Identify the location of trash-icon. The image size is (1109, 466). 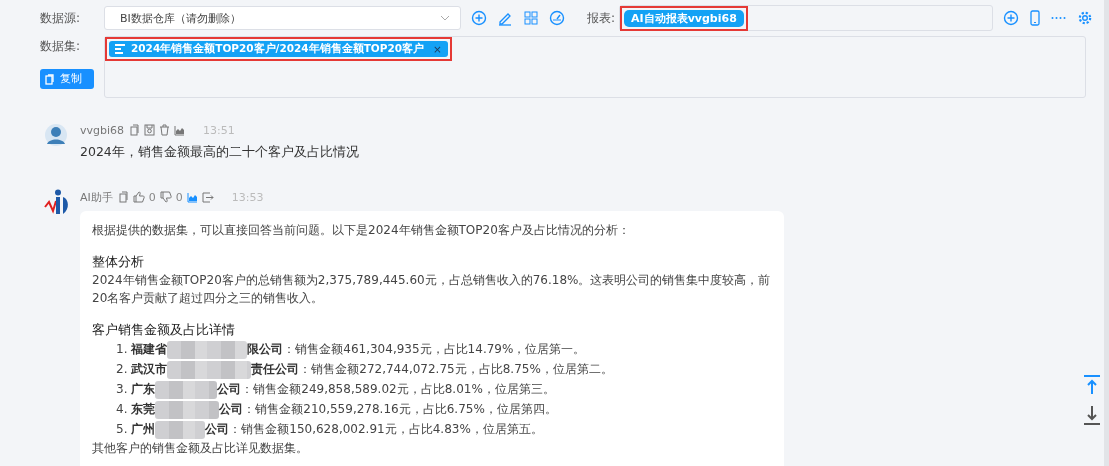
(165, 130).